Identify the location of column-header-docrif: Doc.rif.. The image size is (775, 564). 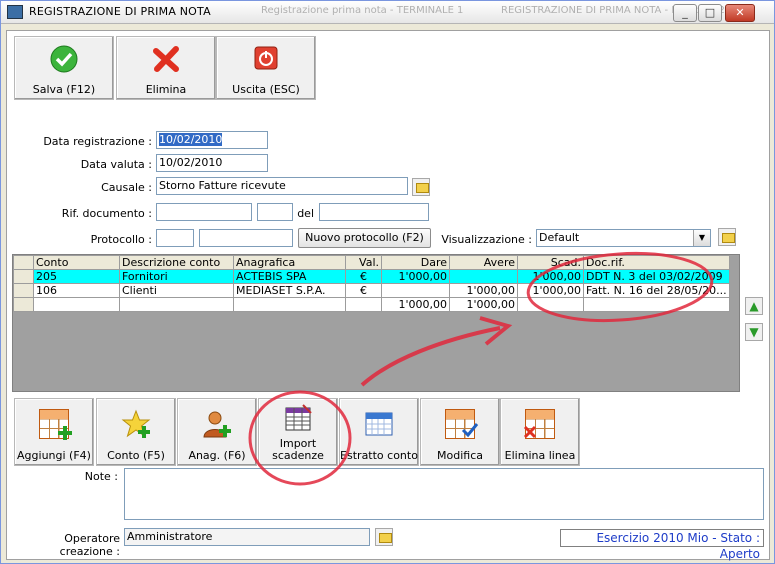
(656, 262).